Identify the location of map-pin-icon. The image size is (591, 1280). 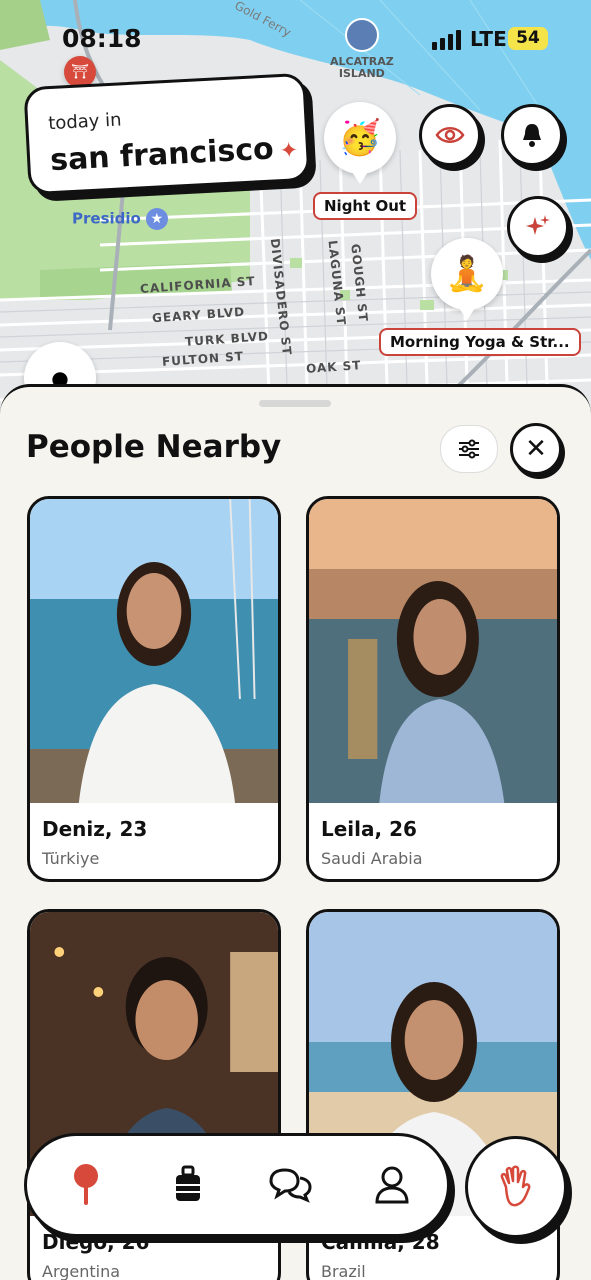
(86, 1184).